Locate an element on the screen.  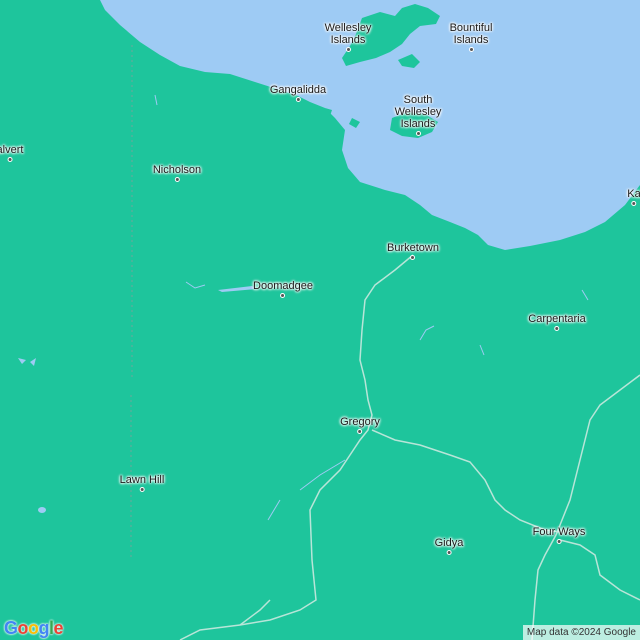
place-four-ways: Four Ways is located at coordinates (559, 535).